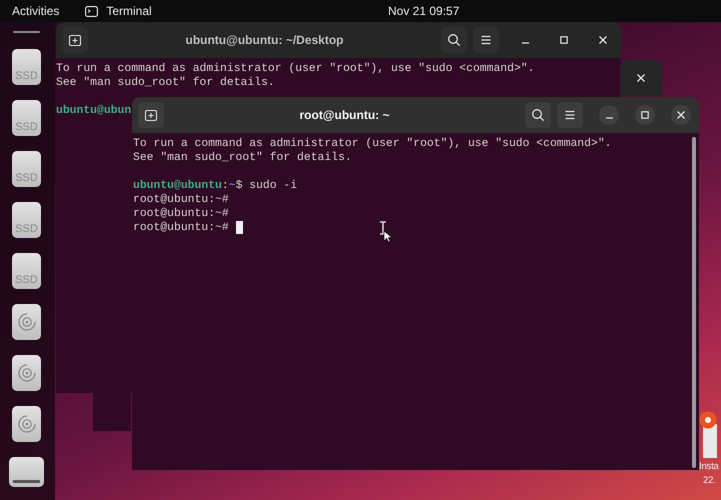 The image size is (721, 500). I want to click on close-button, so click(681, 115).